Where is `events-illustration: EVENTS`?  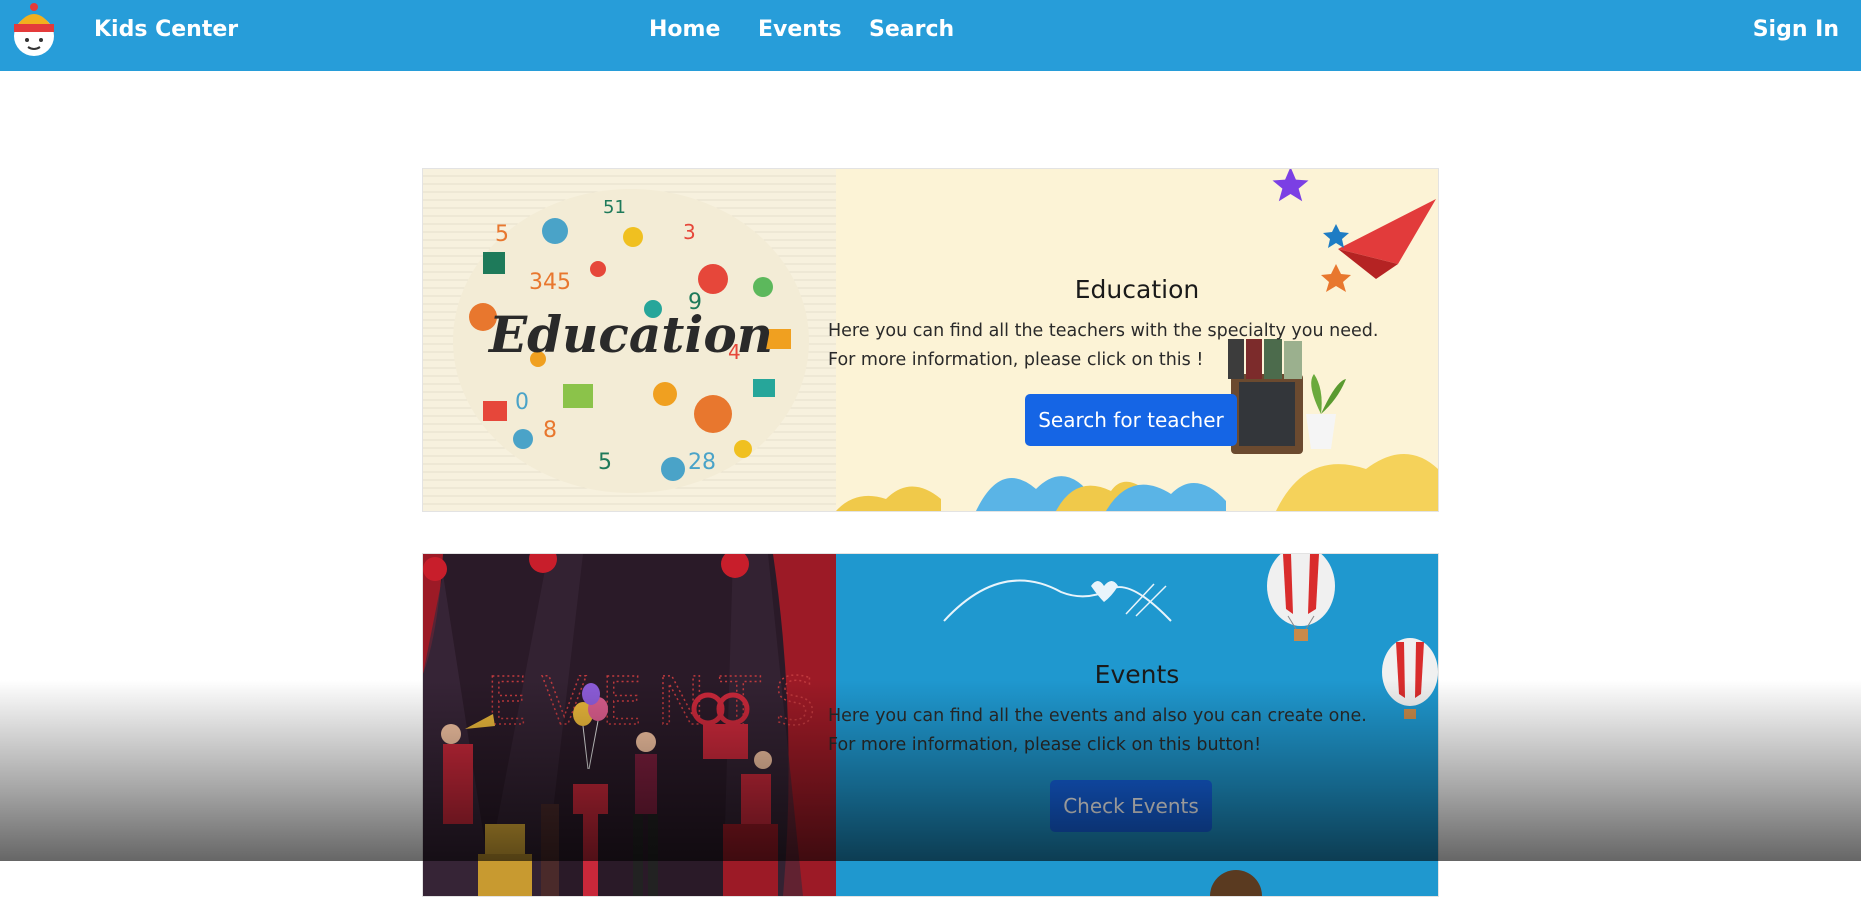
events-illustration: EVENTS is located at coordinates (629, 725).